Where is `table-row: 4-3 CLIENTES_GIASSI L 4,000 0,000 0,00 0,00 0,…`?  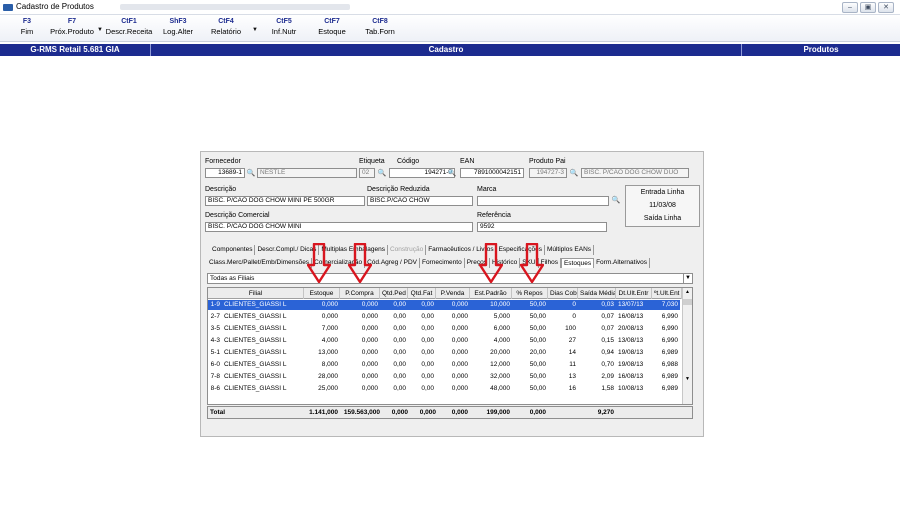
table-row: 4-3 CLIENTES_GIASSI L 4,000 0,000 0,00 0,00 0,… is located at coordinates (444, 341).